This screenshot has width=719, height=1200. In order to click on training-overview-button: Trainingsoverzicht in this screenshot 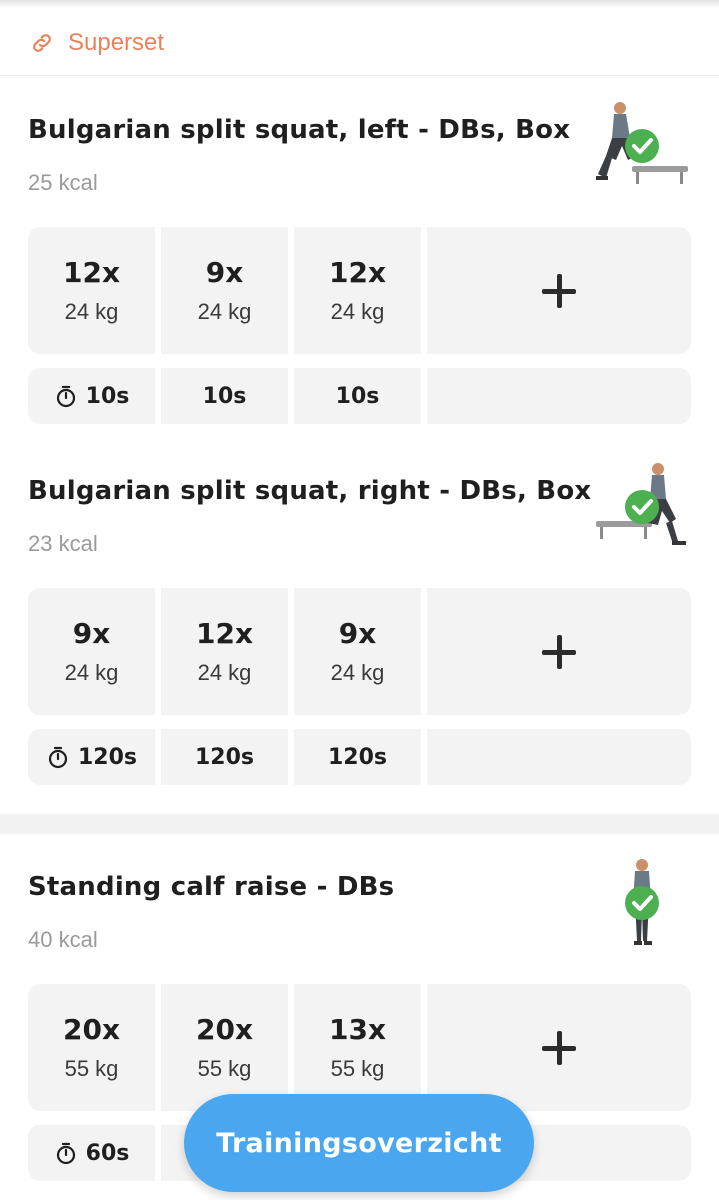, I will do `click(359, 1143)`.